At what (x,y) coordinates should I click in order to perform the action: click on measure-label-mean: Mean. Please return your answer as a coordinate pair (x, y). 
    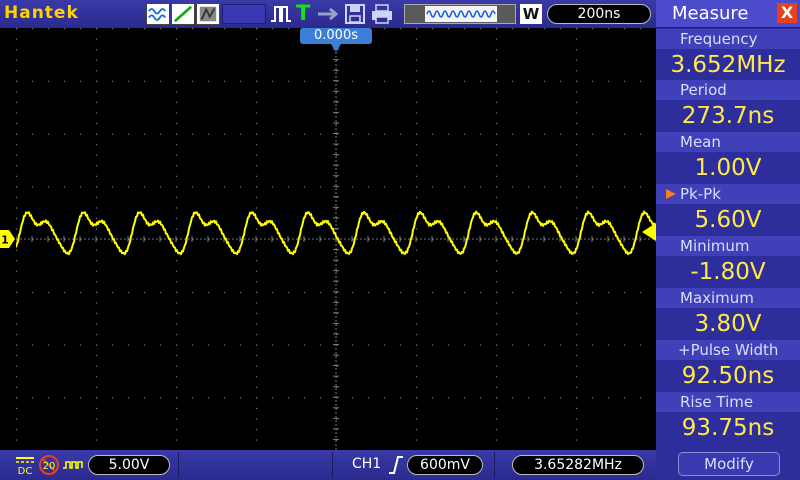
    Looking at the image, I should click on (728, 142).